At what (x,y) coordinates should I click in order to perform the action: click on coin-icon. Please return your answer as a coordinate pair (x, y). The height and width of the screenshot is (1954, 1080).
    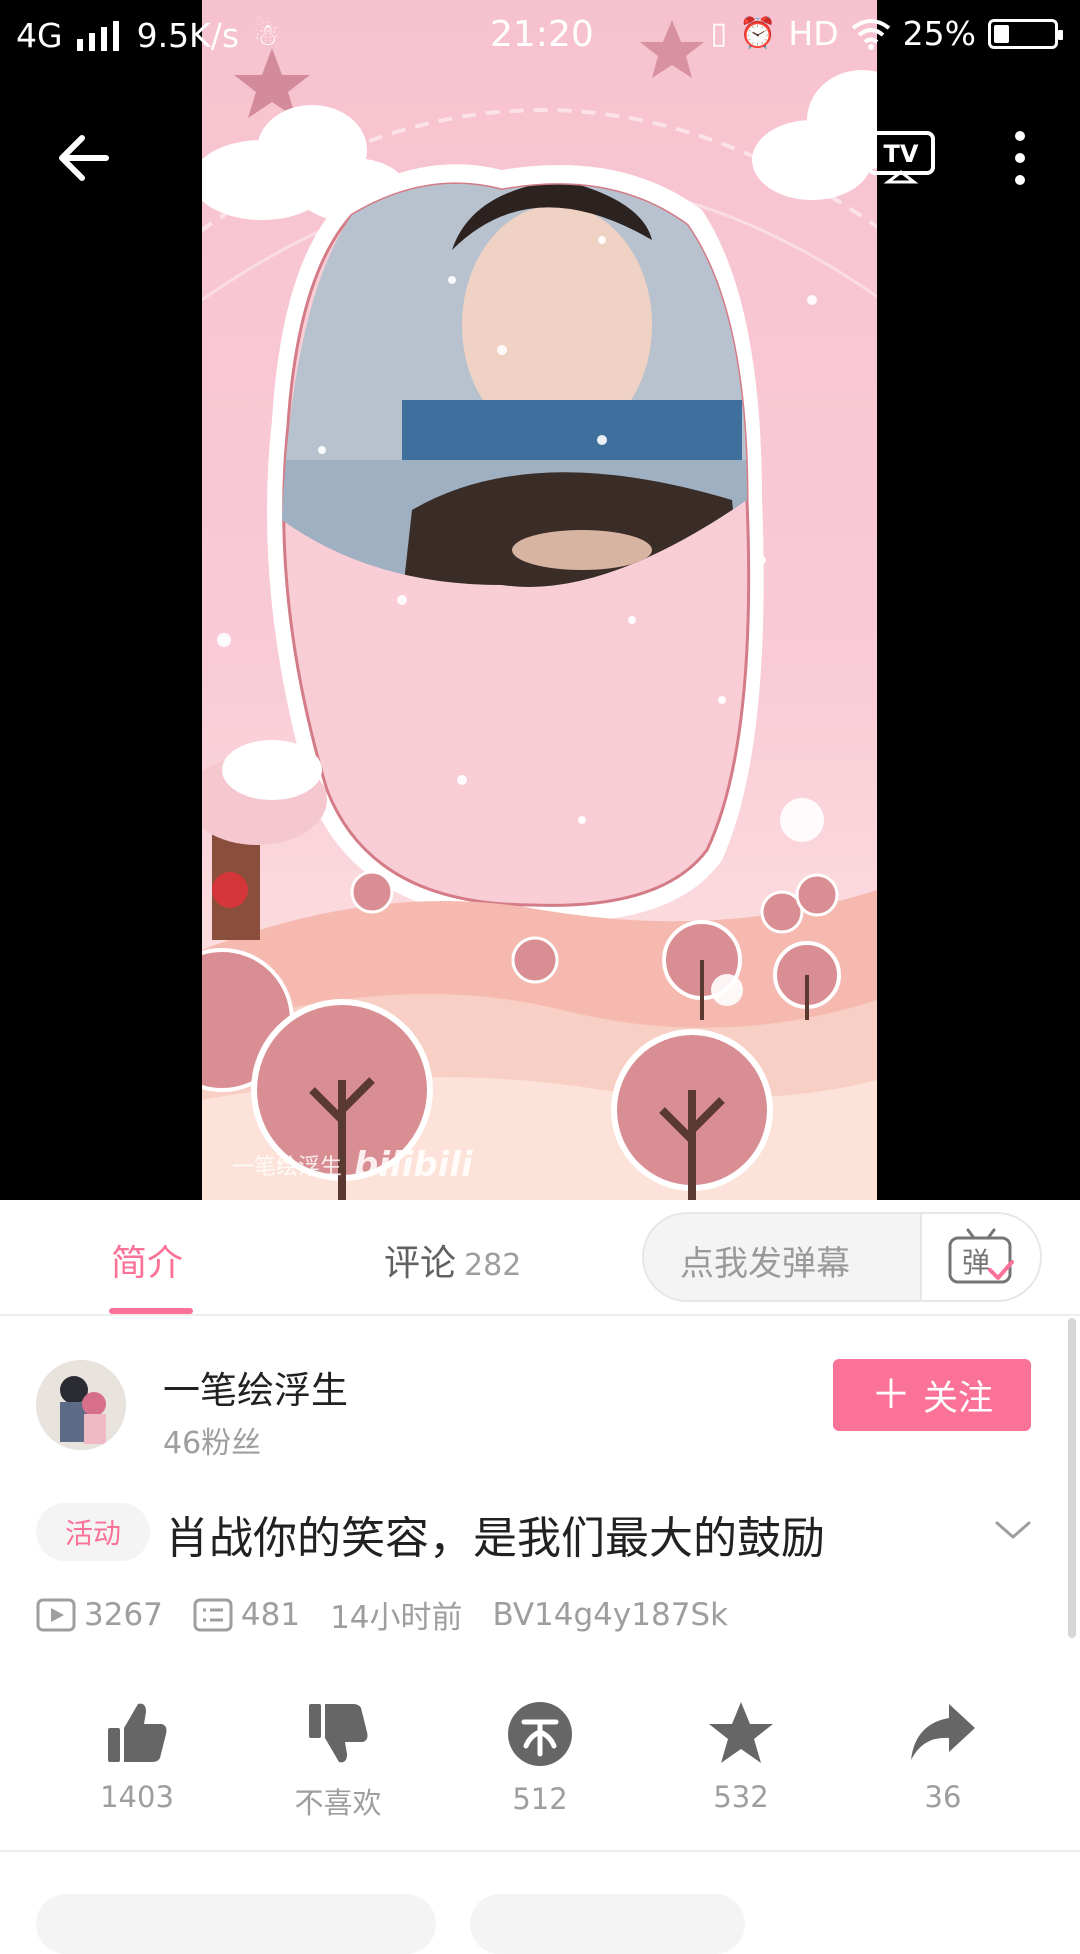
    Looking at the image, I should click on (540, 1734).